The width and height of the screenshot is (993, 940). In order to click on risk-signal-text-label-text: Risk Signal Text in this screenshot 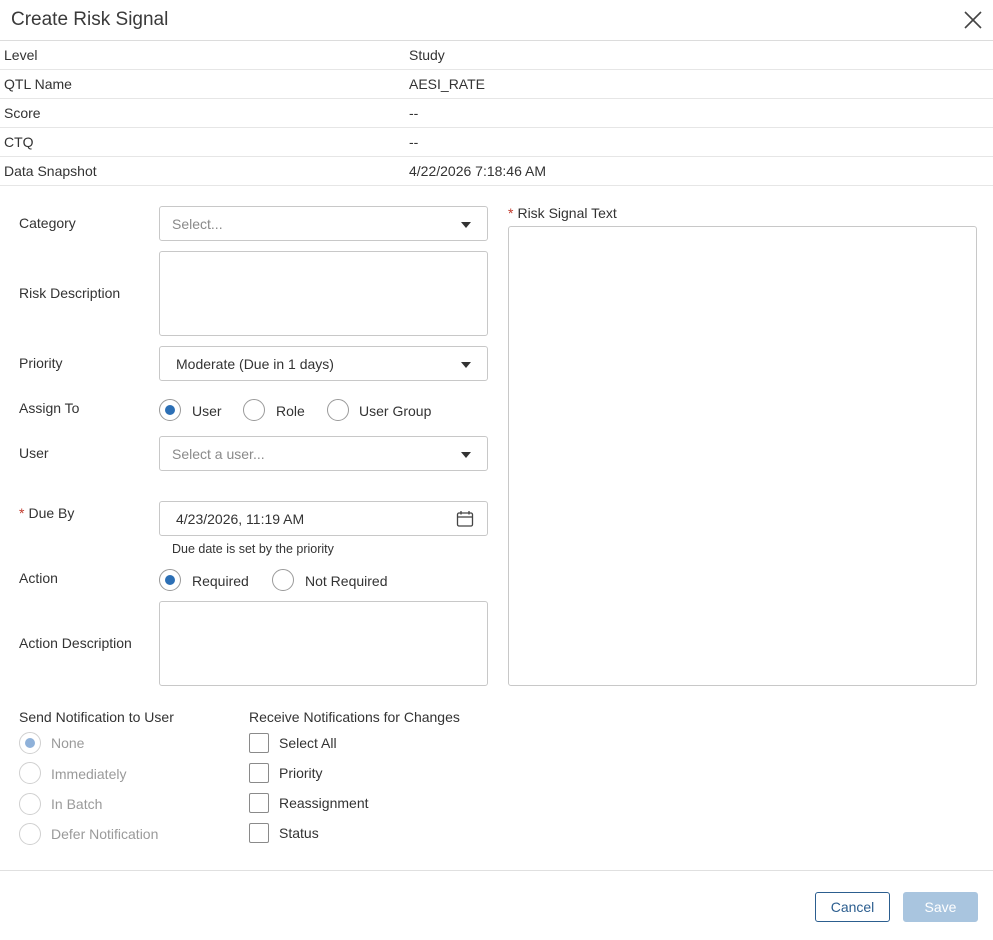, I will do `click(567, 213)`.